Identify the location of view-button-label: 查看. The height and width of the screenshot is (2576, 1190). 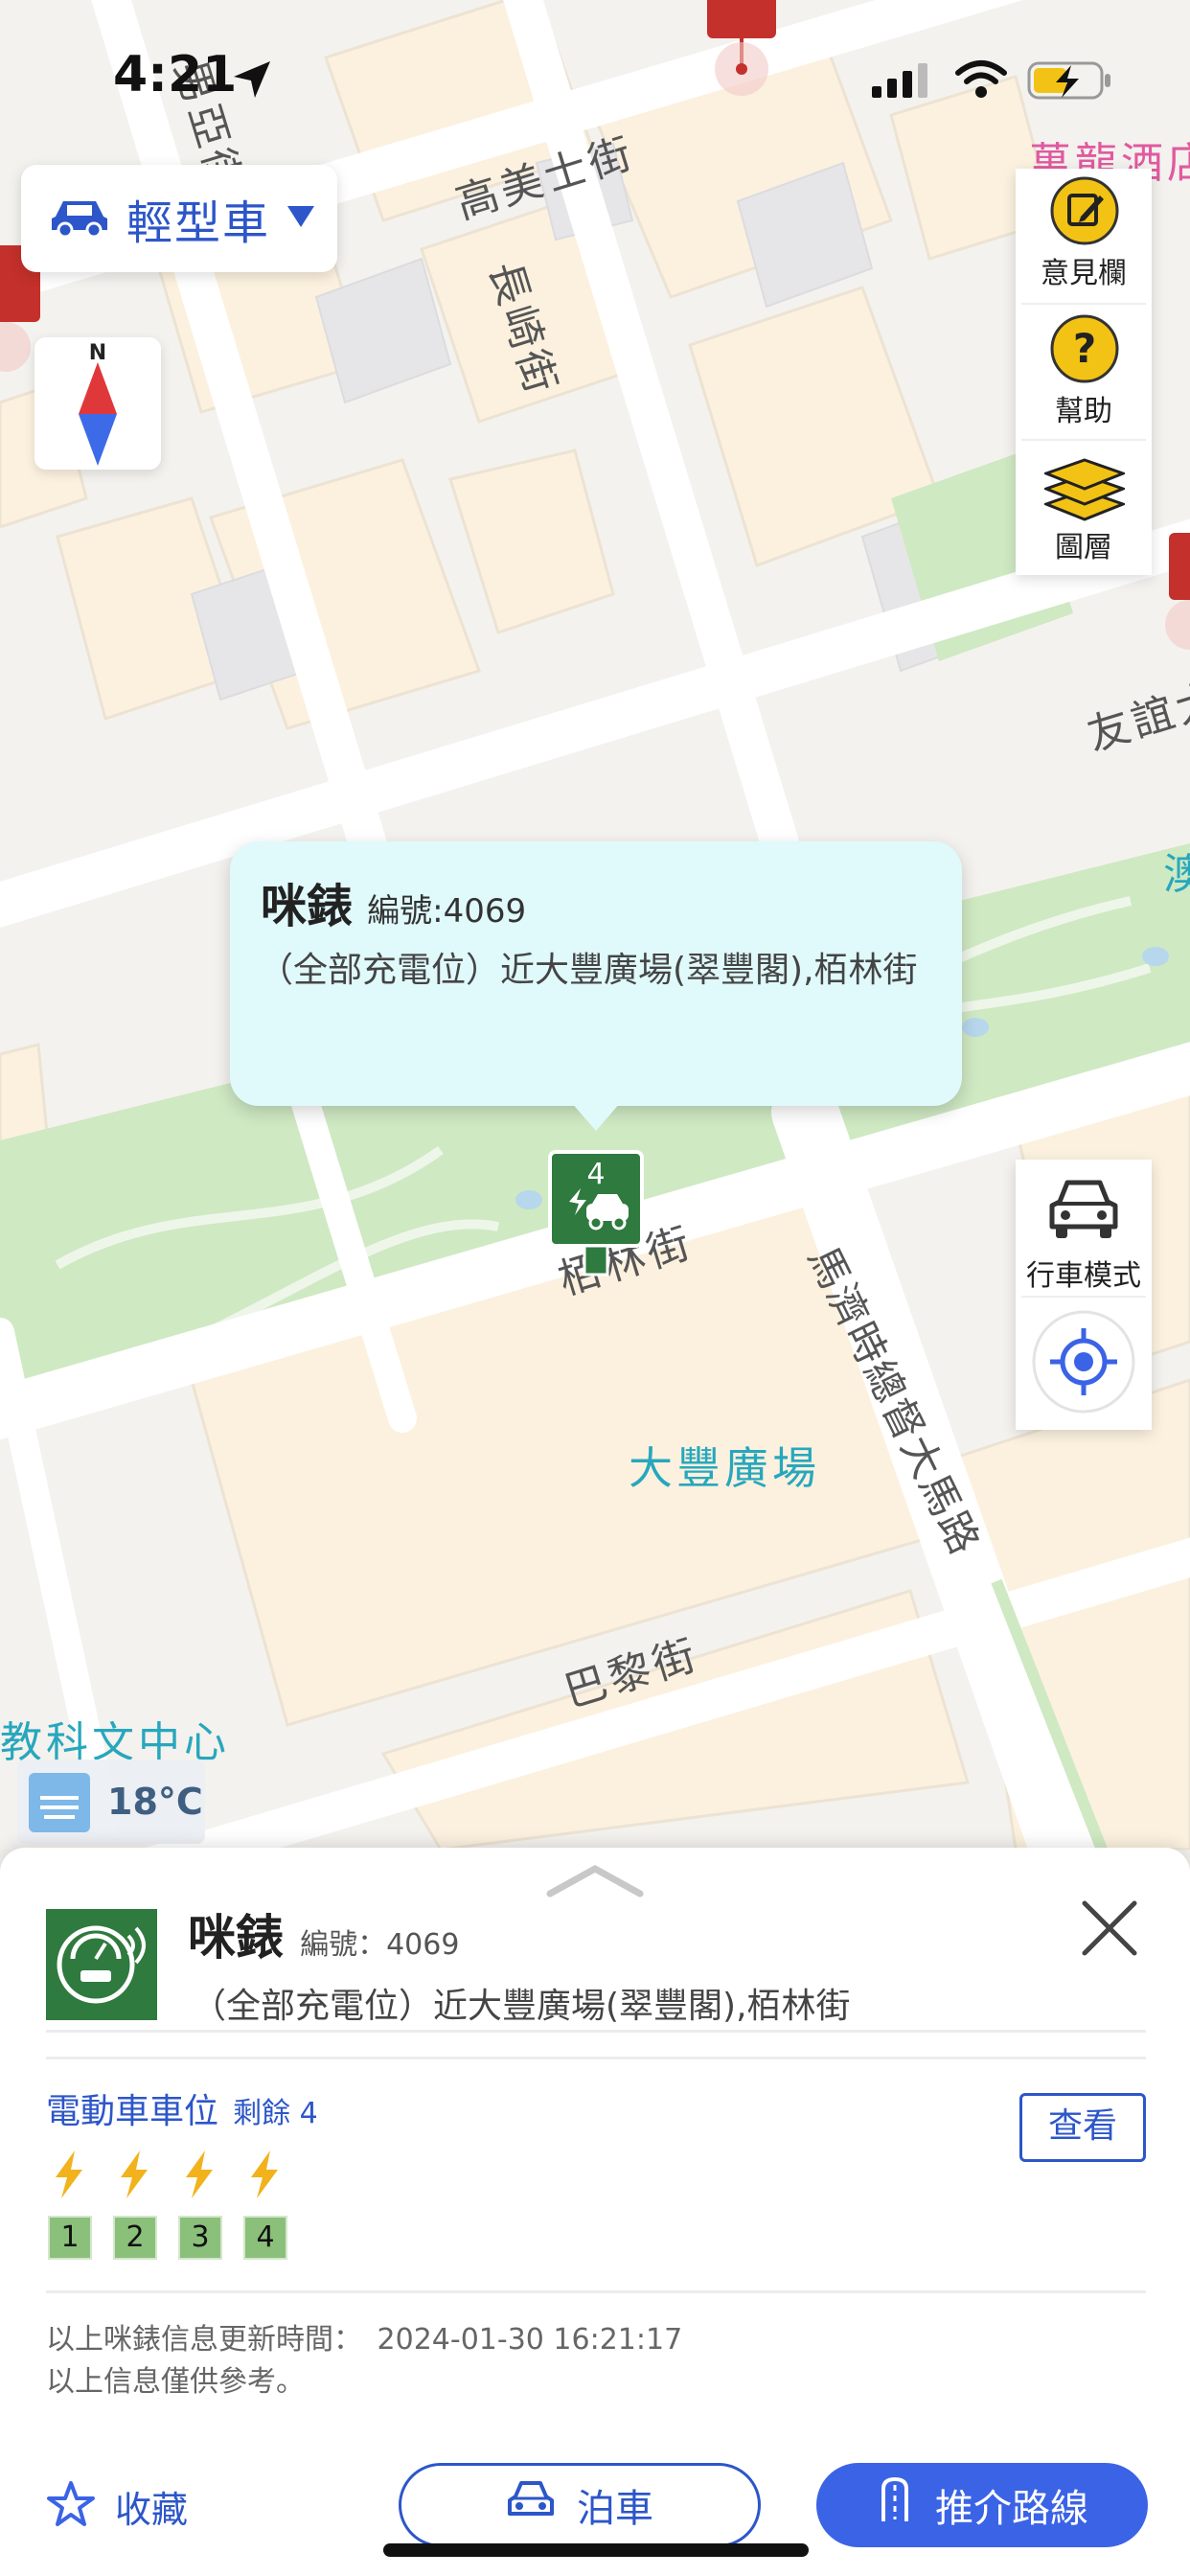
(1082, 2126).